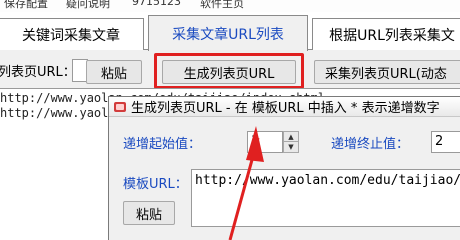 The height and width of the screenshot is (240, 460). Describe the element at coordinates (38, 72) in the screenshot. I see `list-page-url-label: 列表页URL：` at that location.